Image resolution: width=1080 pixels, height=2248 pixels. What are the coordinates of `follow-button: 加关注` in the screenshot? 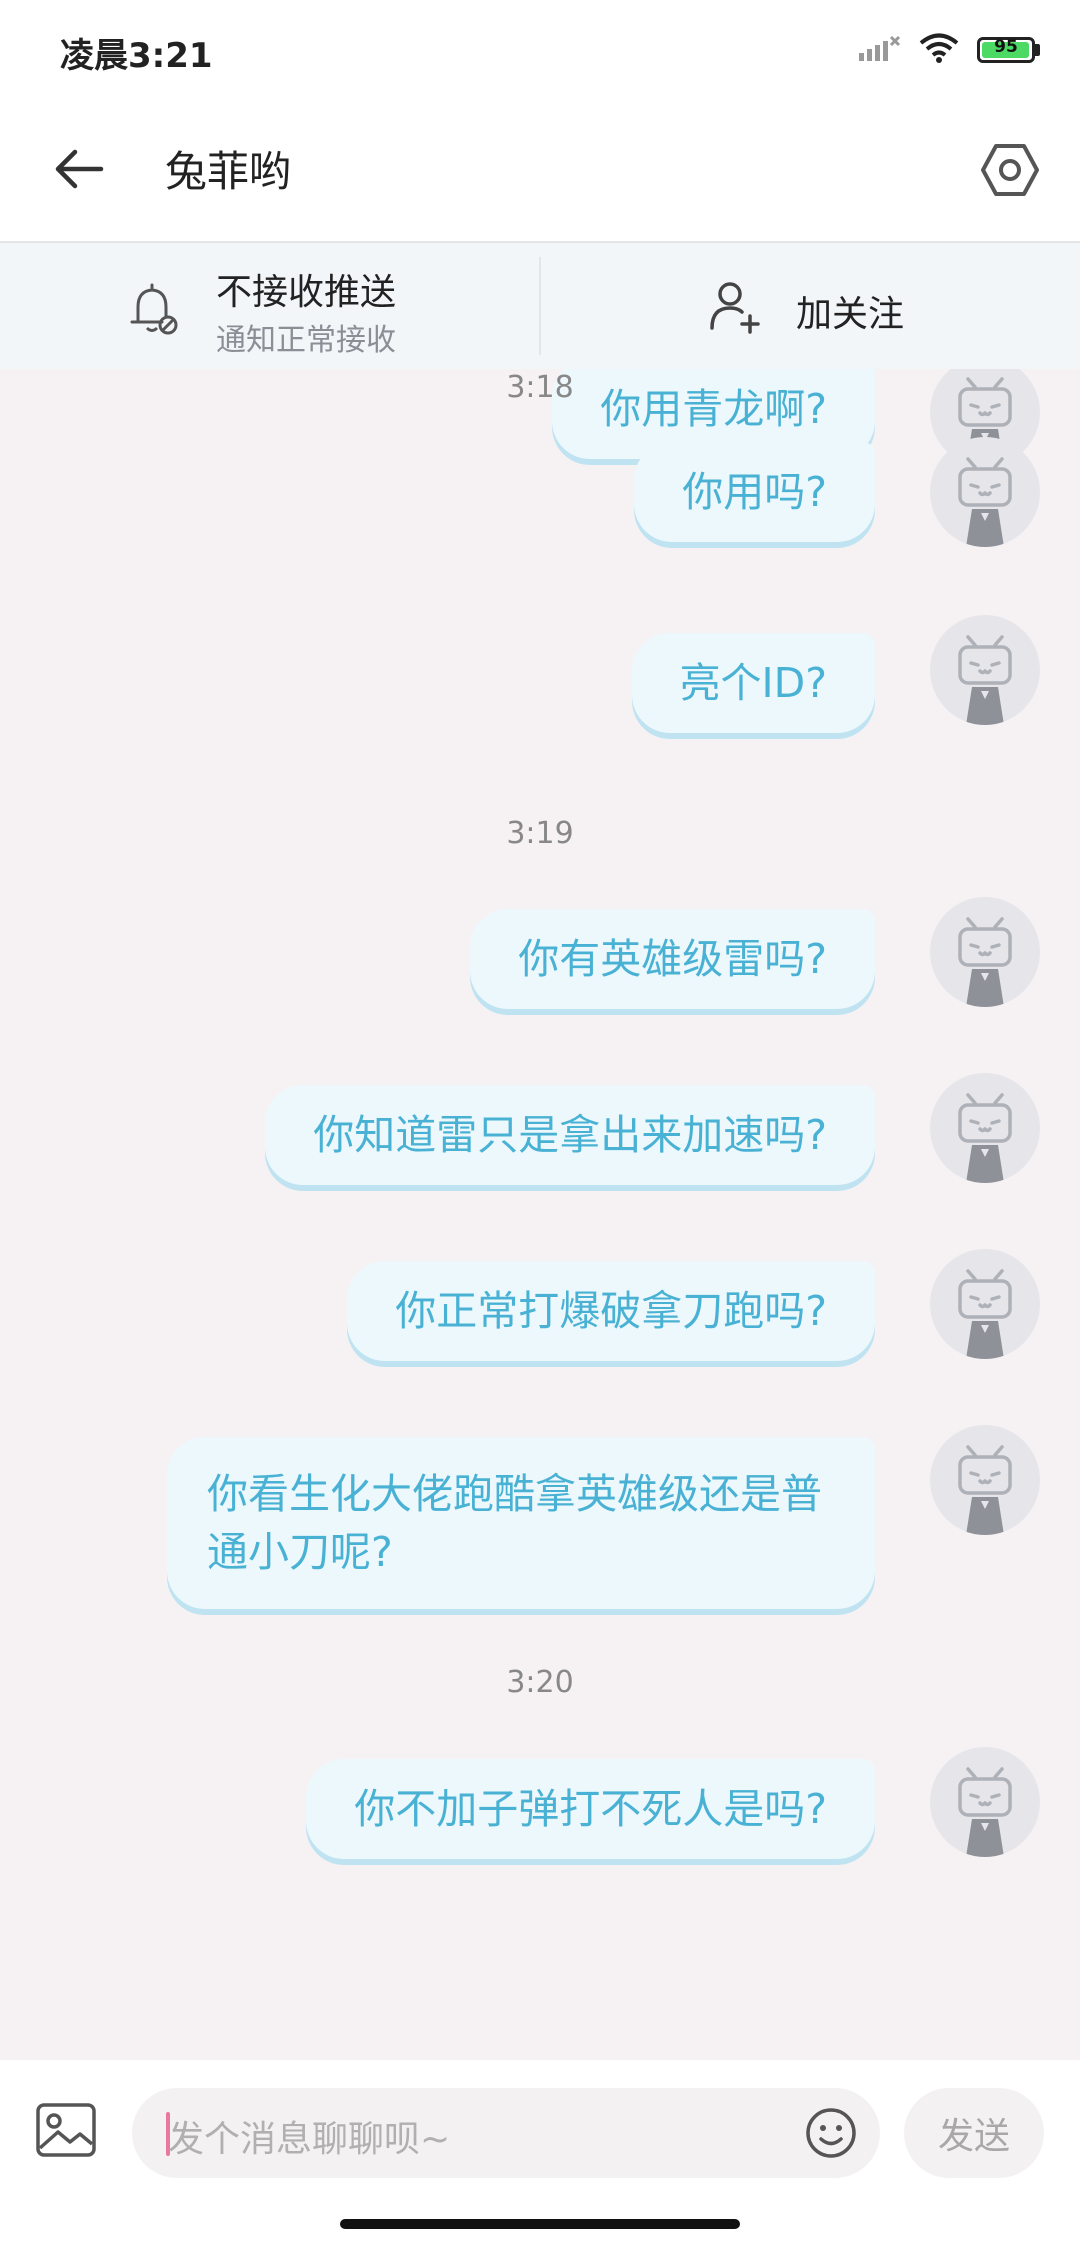 It's located at (810, 306).